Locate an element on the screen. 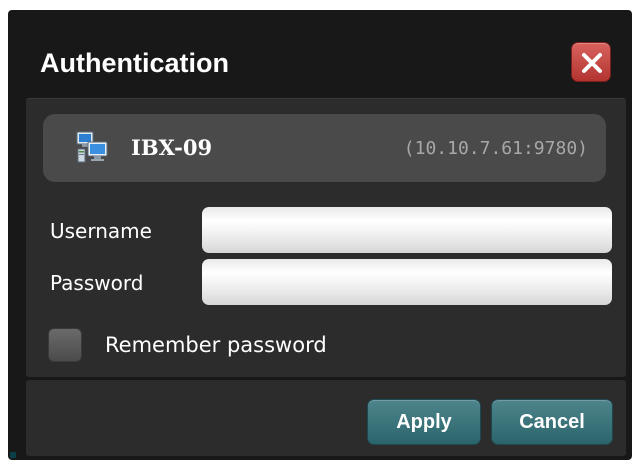 This screenshot has height=466, width=640. password-input is located at coordinates (407, 282).